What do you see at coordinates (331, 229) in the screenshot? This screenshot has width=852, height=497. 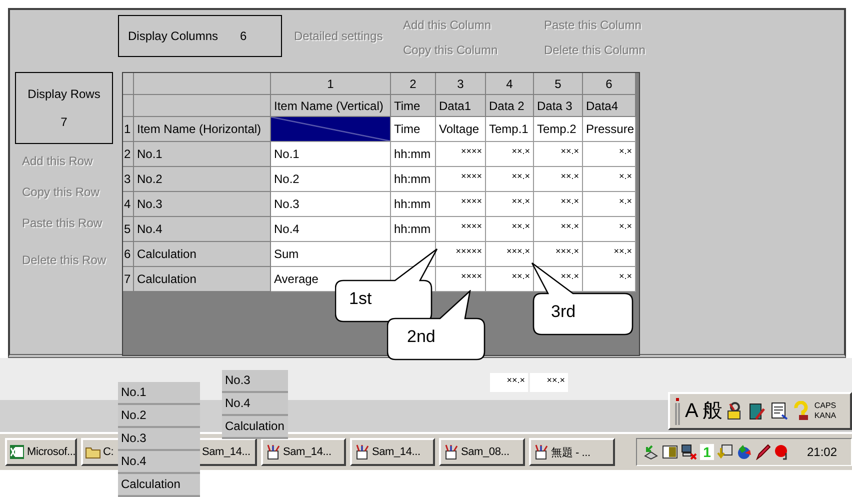 I see `table-cell: No.4` at bounding box center [331, 229].